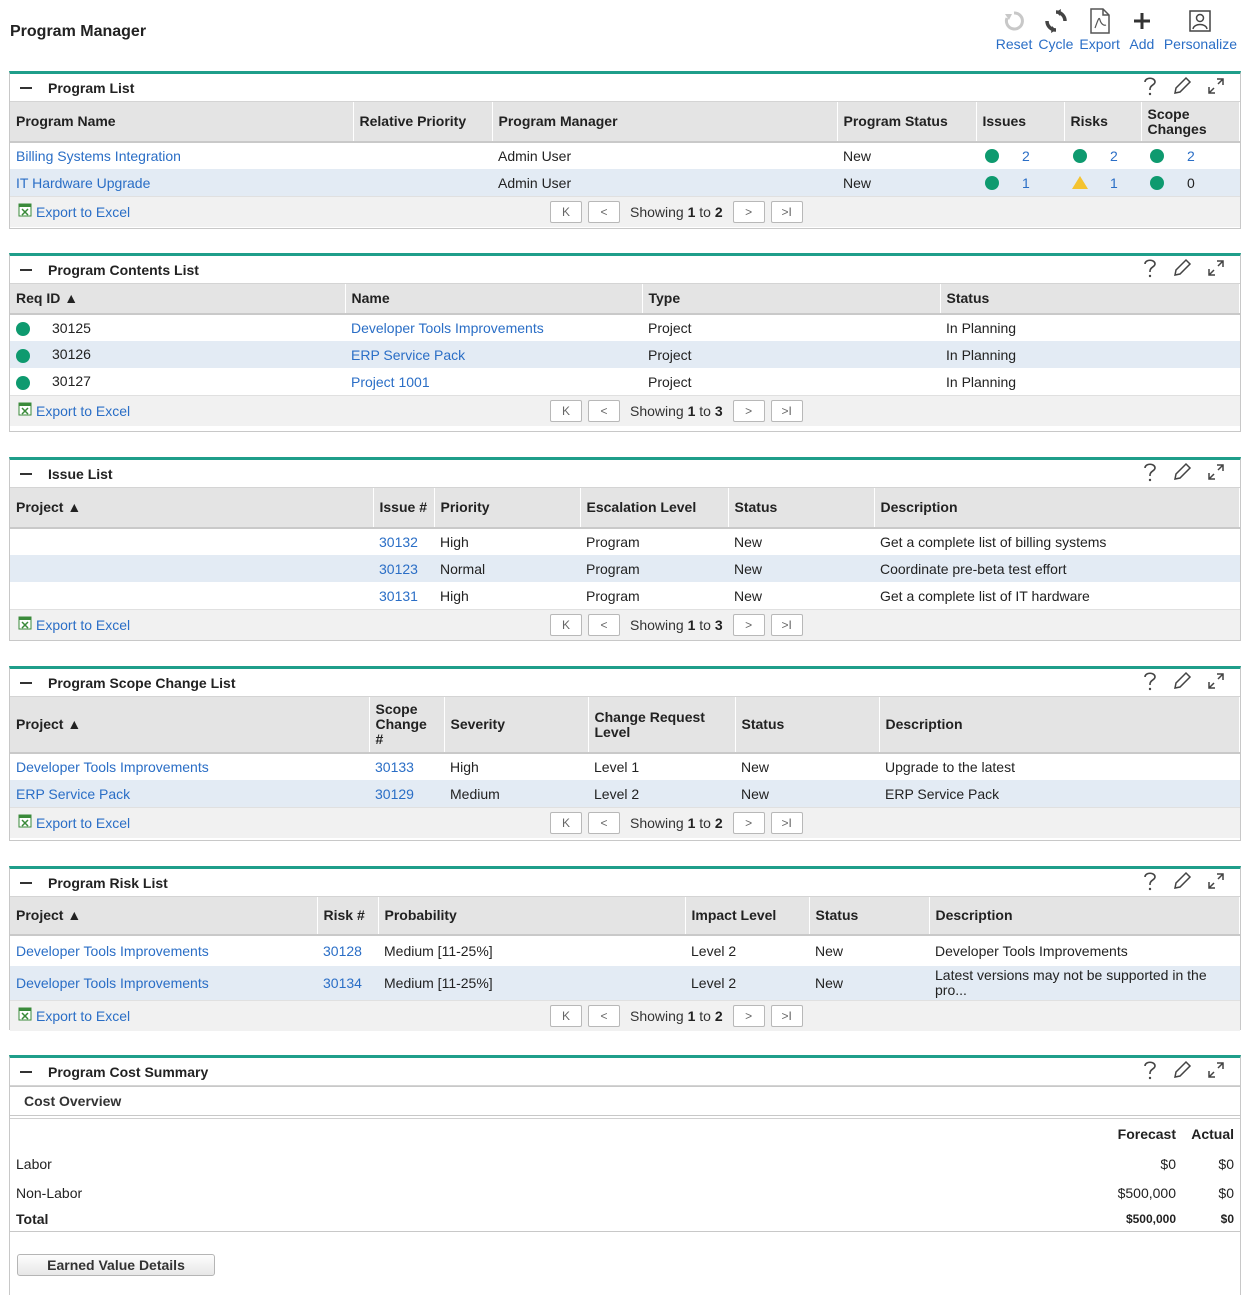 Image resolution: width=1243 pixels, height=1295 pixels. Describe the element at coordinates (516, 725) in the screenshot. I see `column-header: Severity` at that location.